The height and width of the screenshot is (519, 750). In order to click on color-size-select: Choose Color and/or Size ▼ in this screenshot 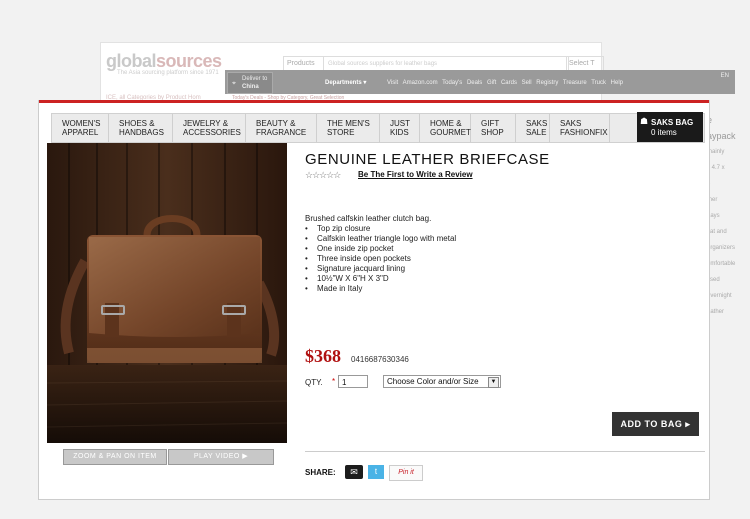, I will do `click(442, 381)`.